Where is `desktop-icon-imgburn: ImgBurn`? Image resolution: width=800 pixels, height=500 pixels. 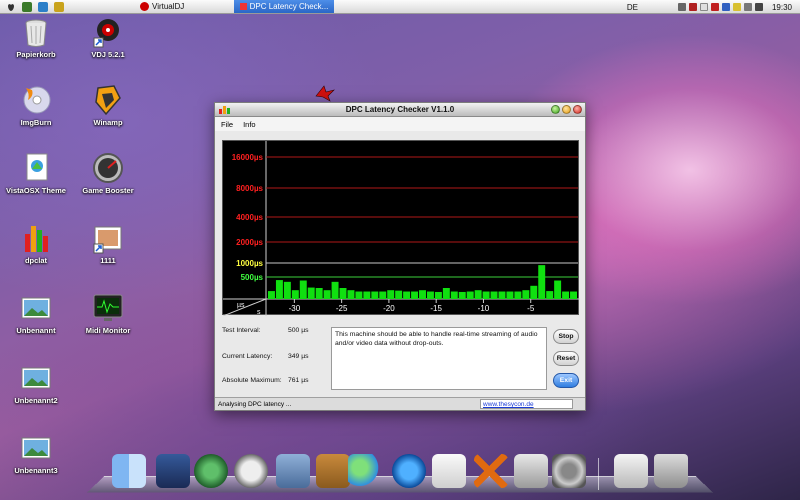
desktop-icon-imgburn: ImgBurn is located at coordinates (38, 105).